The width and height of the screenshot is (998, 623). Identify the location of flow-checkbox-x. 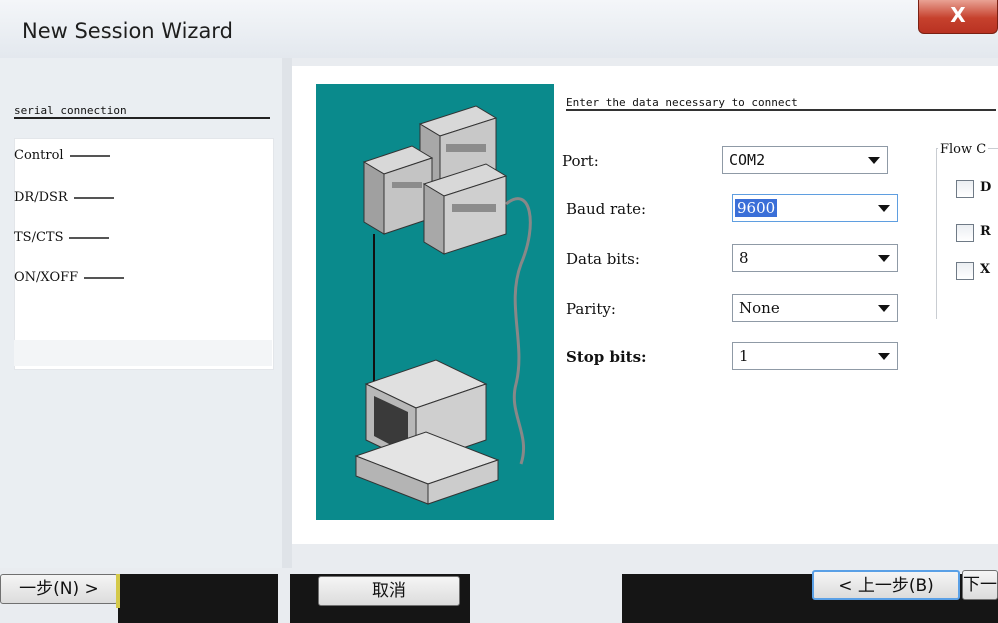
(965, 271).